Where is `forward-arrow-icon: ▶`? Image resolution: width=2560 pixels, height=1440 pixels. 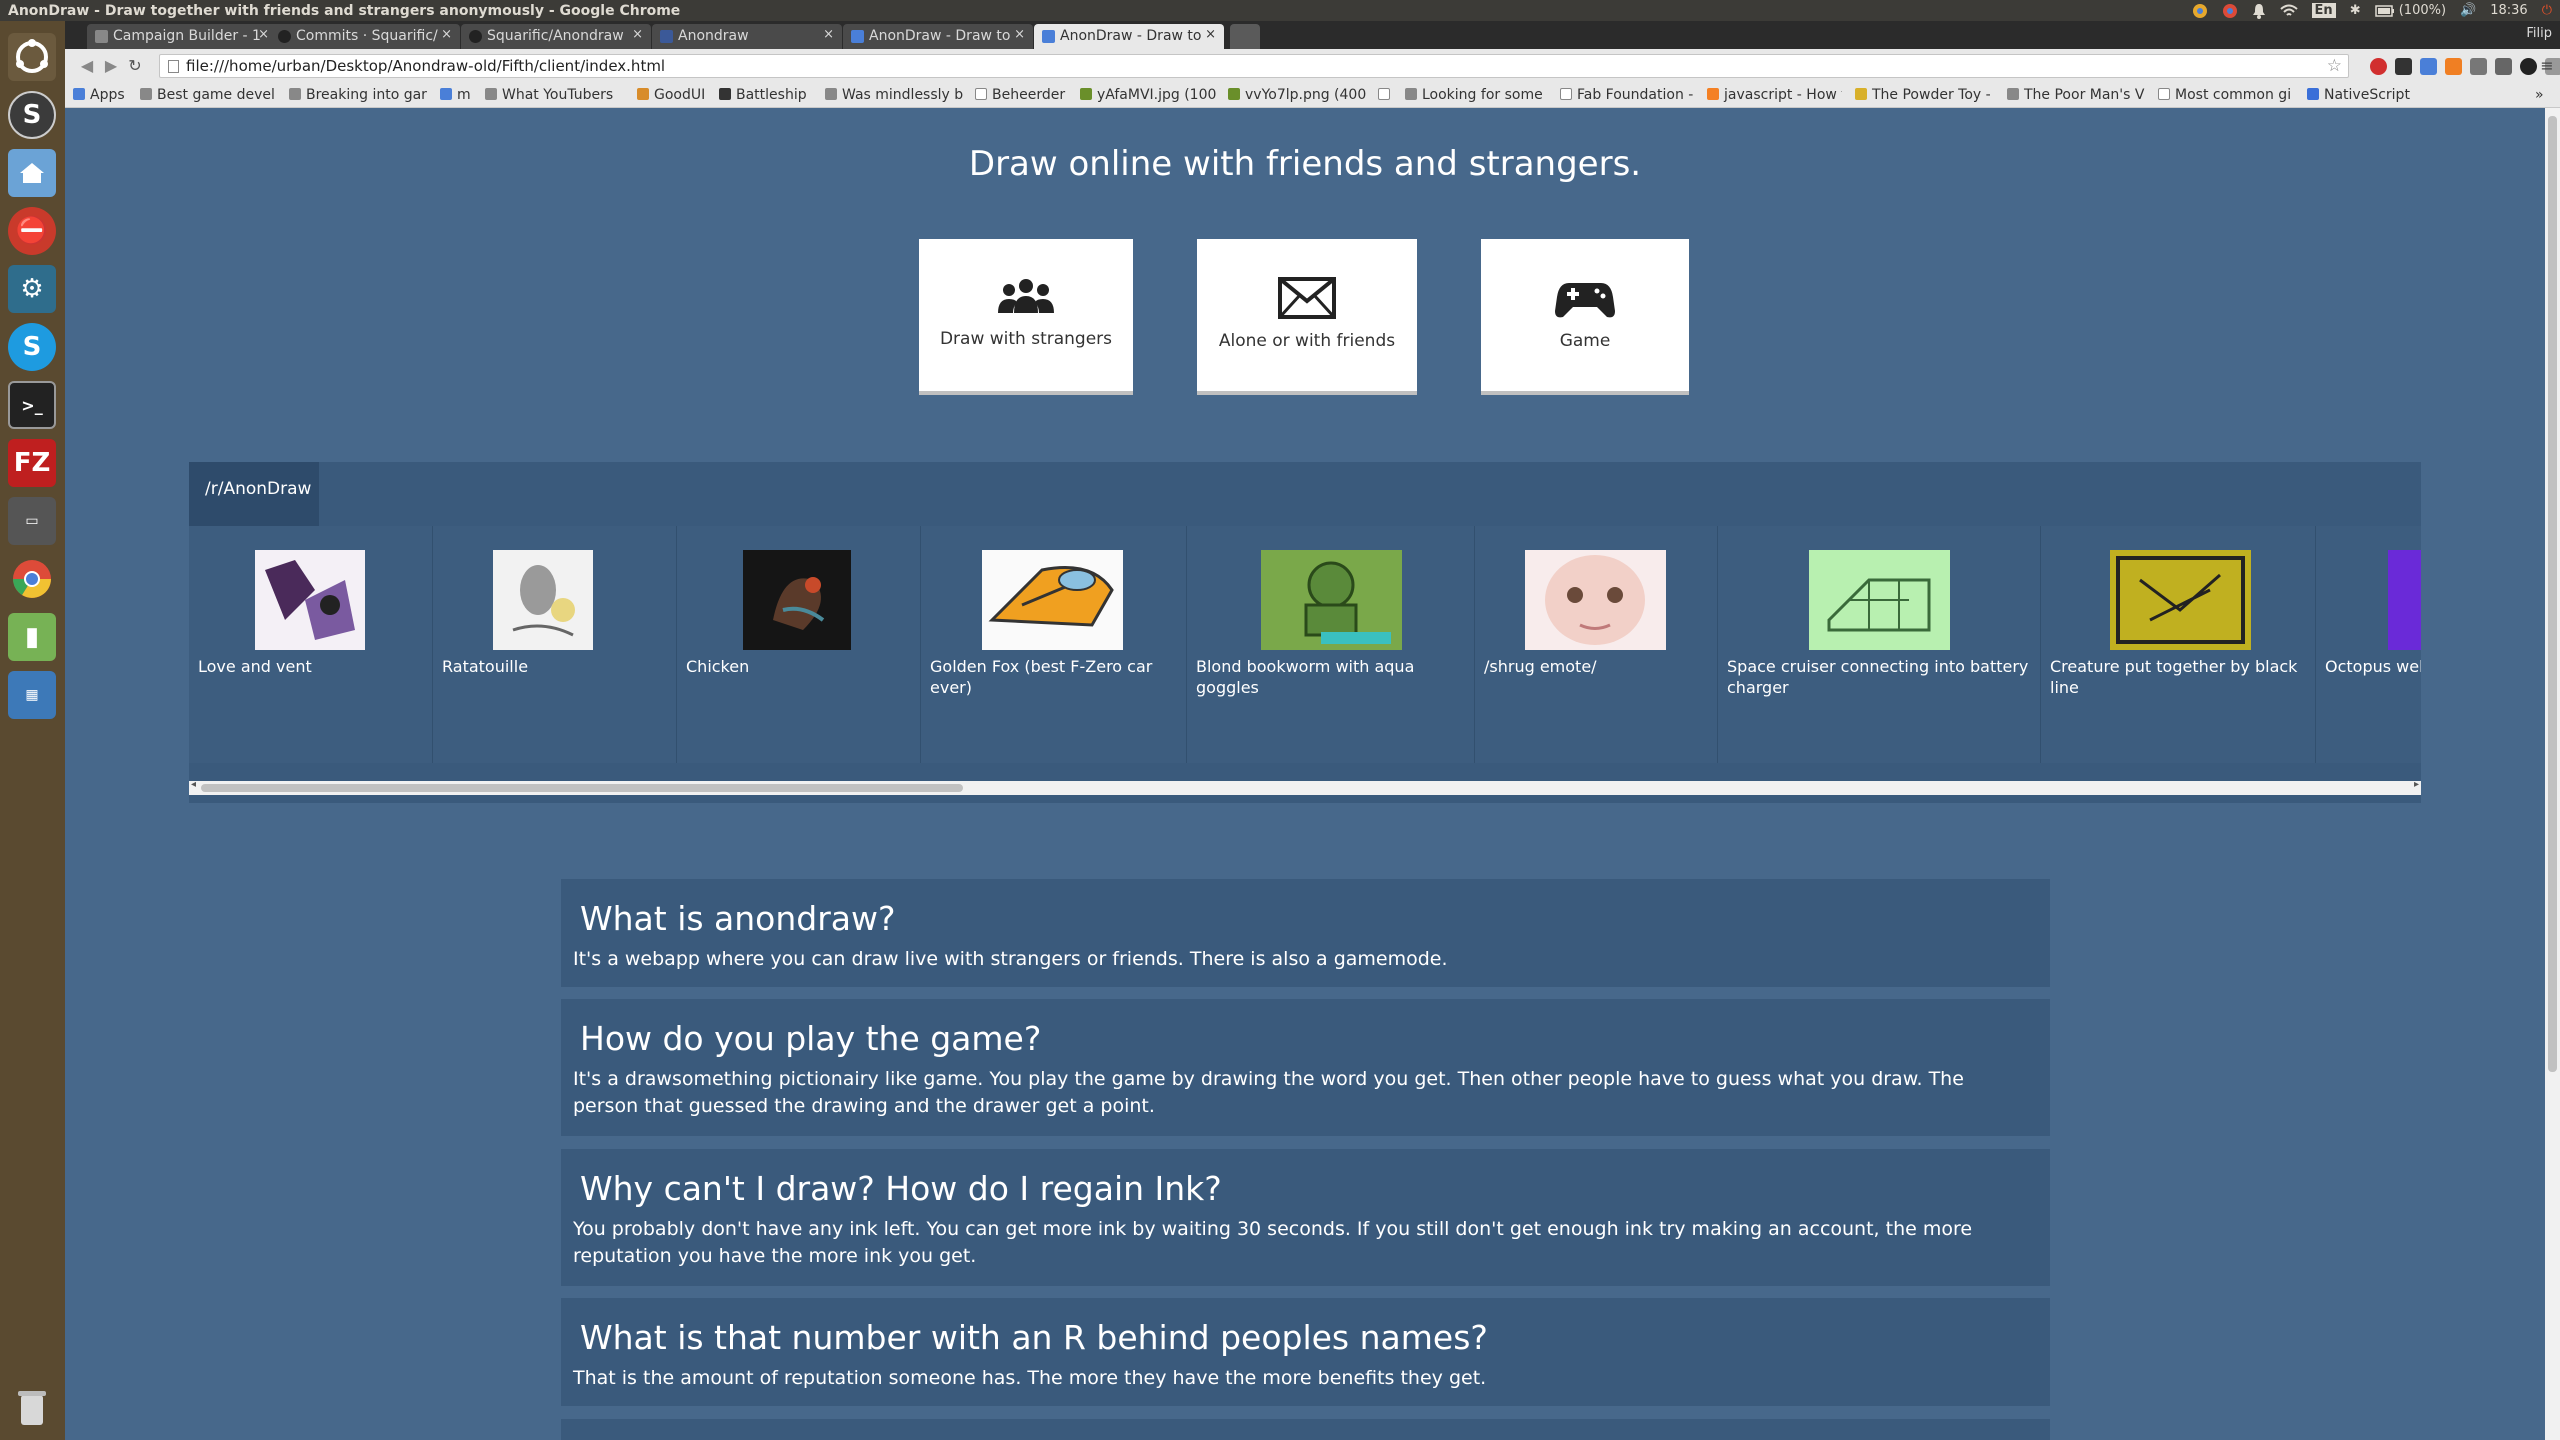
forward-arrow-icon: ▶ is located at coordinates (111, 66).